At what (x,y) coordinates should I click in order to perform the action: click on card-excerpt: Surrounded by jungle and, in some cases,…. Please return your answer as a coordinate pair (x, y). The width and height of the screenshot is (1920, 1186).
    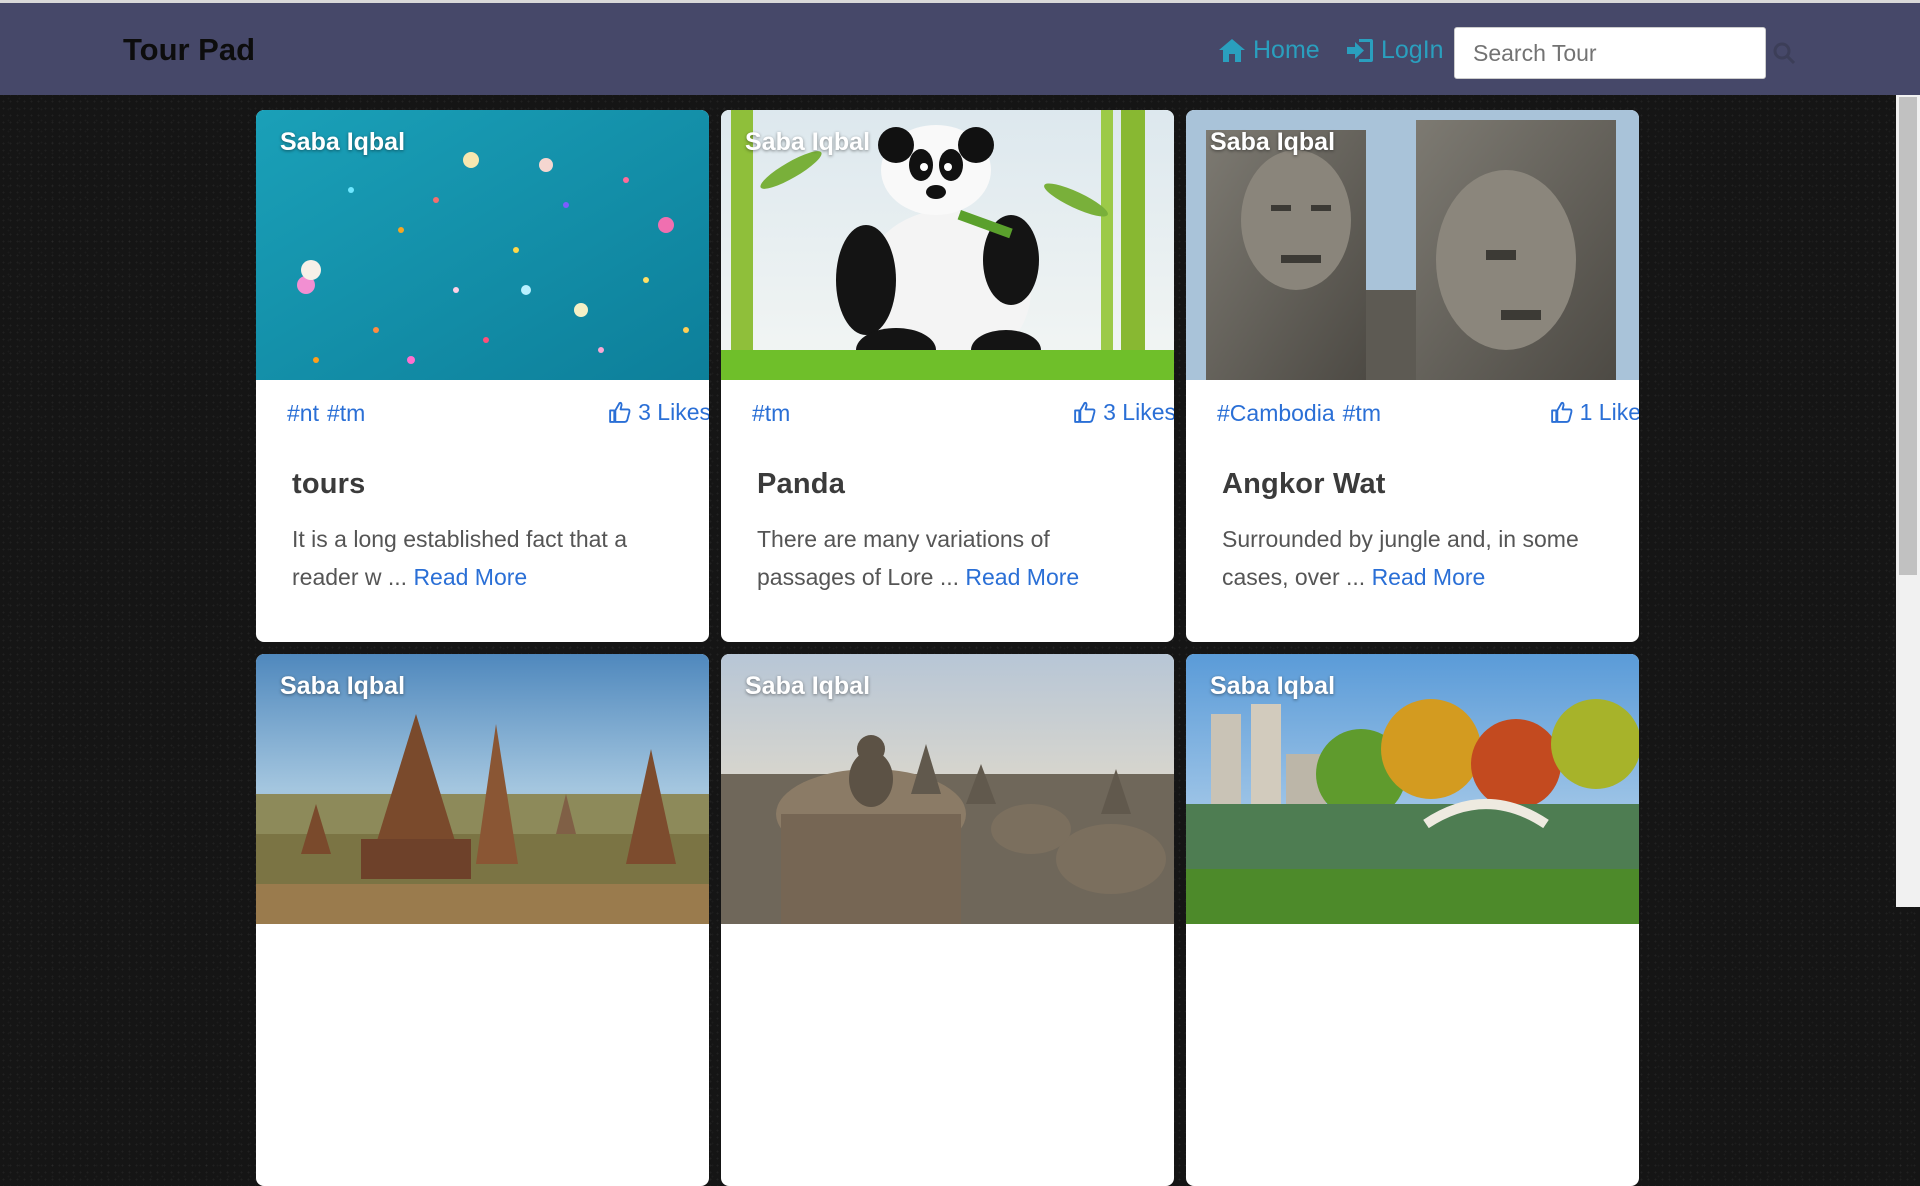
    Looking at the image, I should click on (1417, 558).